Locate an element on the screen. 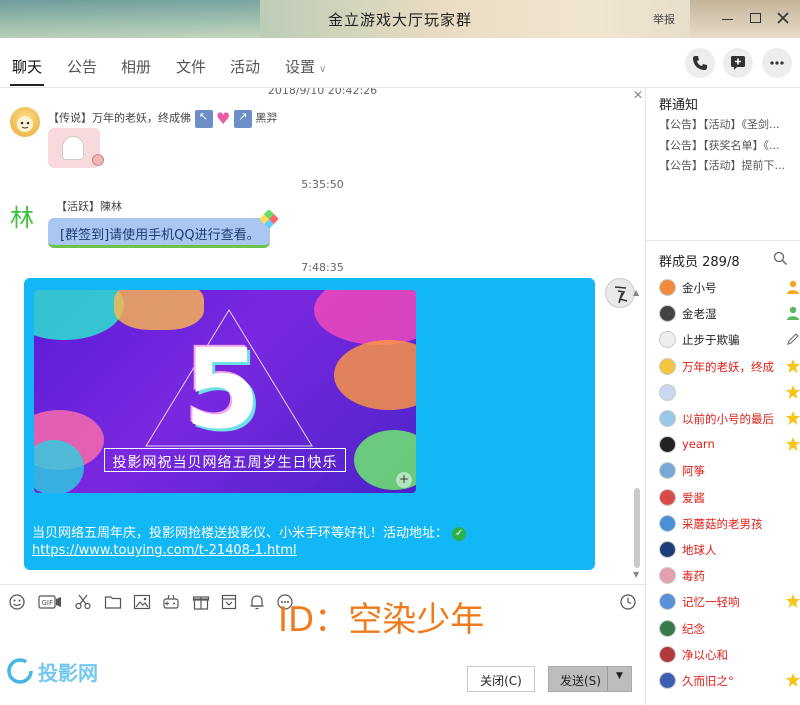  arrow-up-left-icon: ↖ is located at coordinates (203, 118).